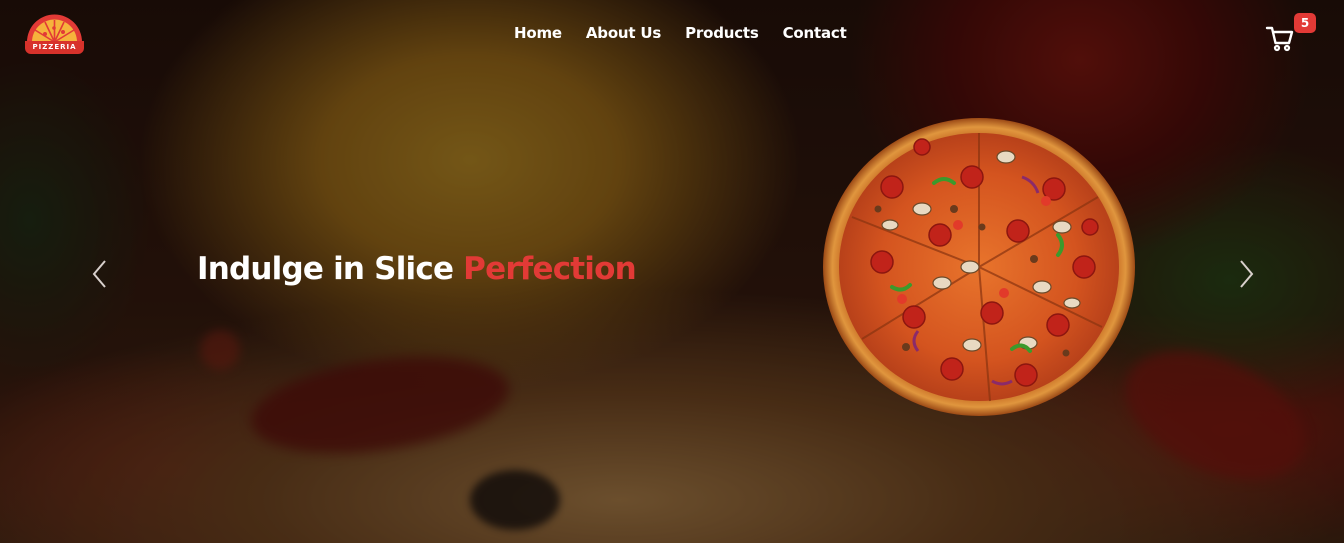 The height and width of the screenshot is (543, 1344). I want to click on carousel-prev-button, so click(100, 274).